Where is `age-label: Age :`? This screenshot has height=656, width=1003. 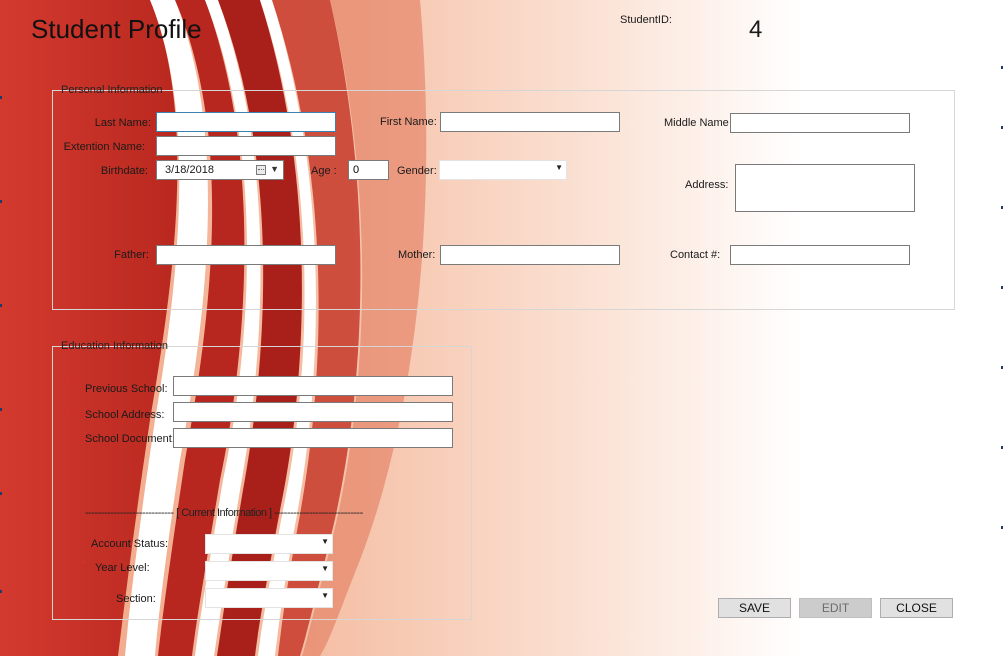
age-label: Age : is located at coordinates (324, 171).